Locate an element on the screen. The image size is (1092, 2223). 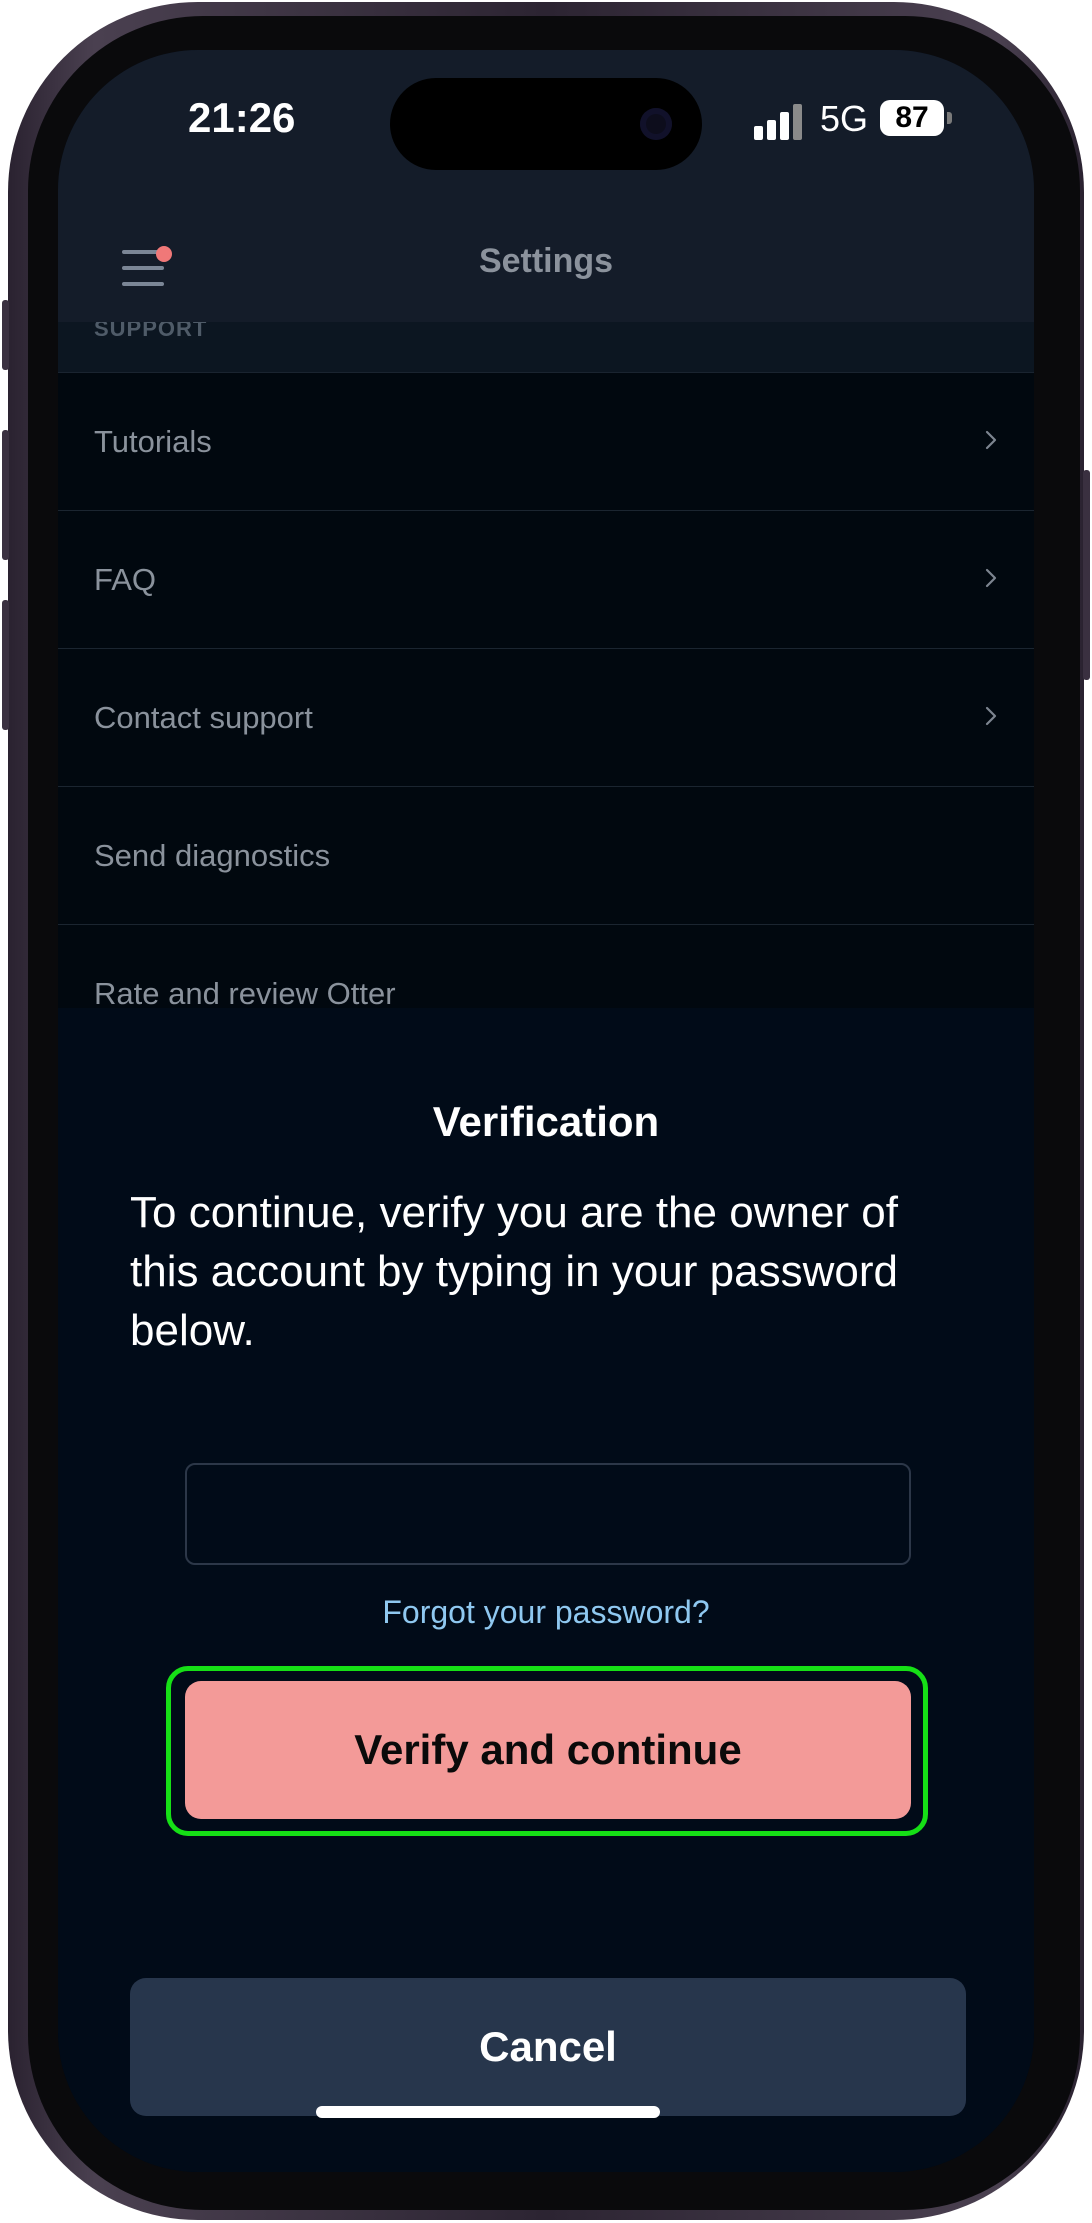
battery-icon: 87 is located at coordinates (912, 118).